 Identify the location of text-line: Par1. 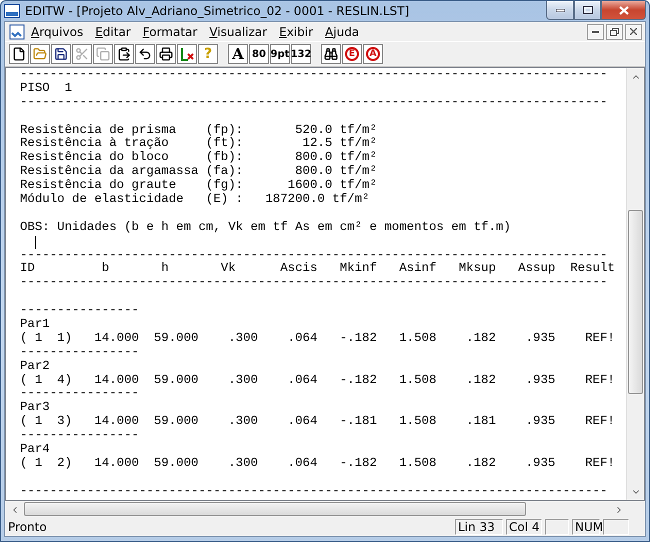
(35, 325).